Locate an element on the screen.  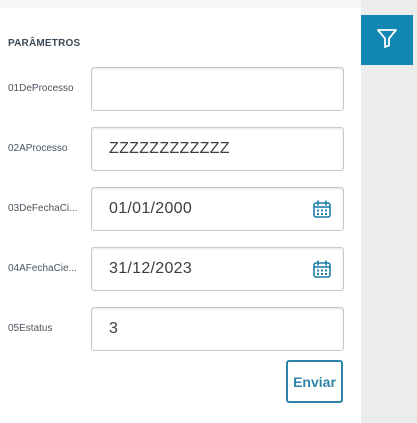
filter-button is located at coordinates (387, 40).